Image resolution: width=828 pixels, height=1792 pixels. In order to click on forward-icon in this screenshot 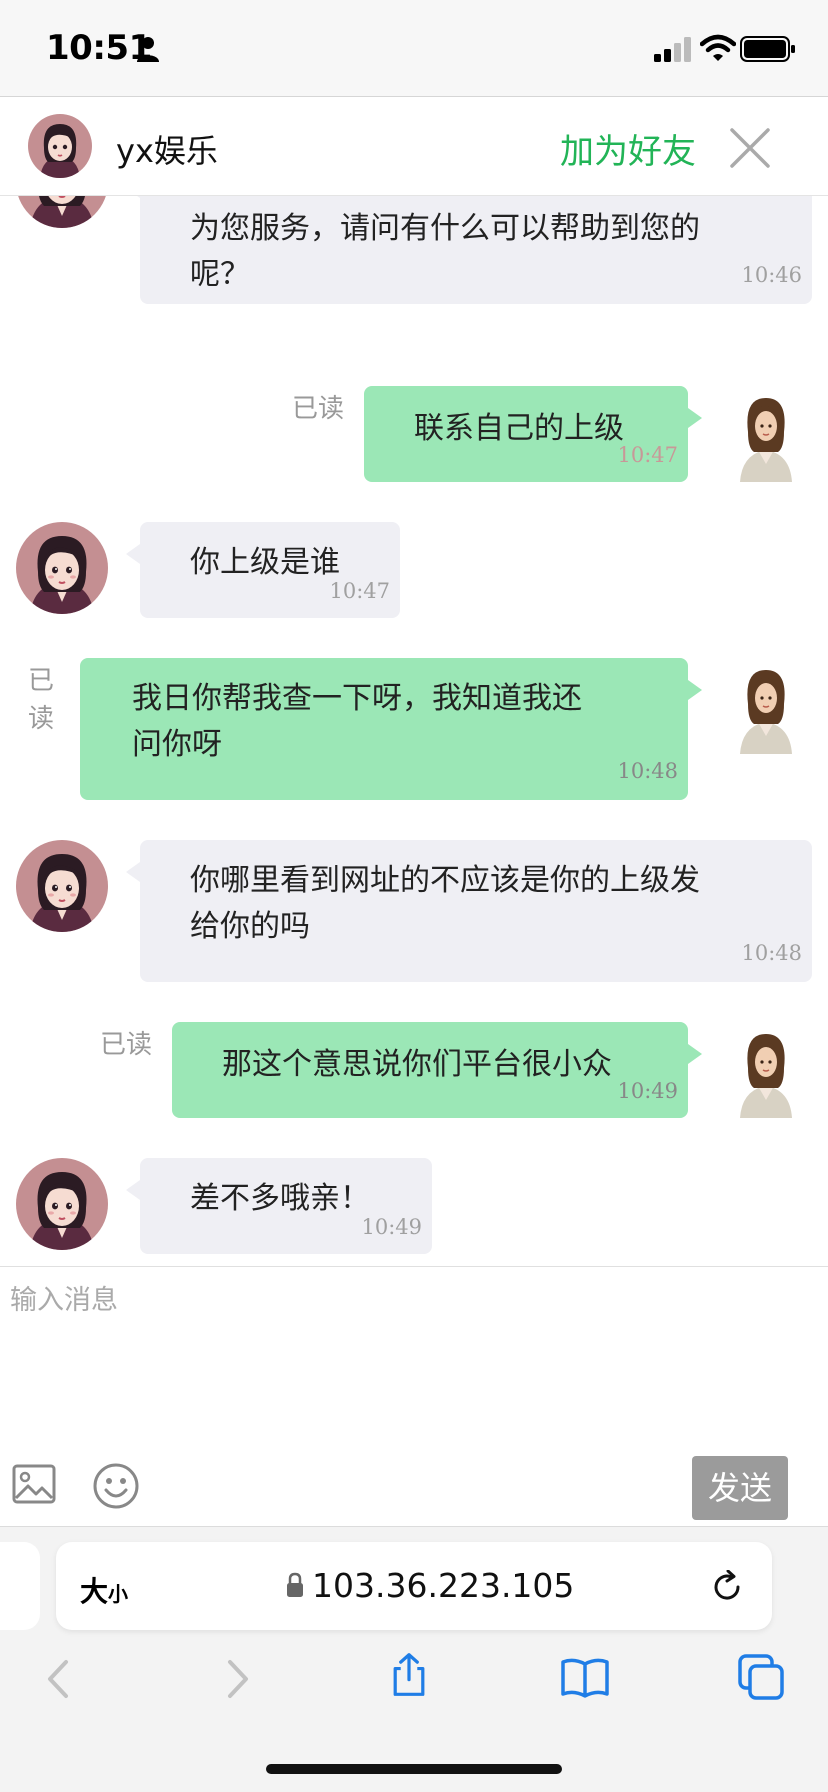, I will do `click(237, 1679)`.